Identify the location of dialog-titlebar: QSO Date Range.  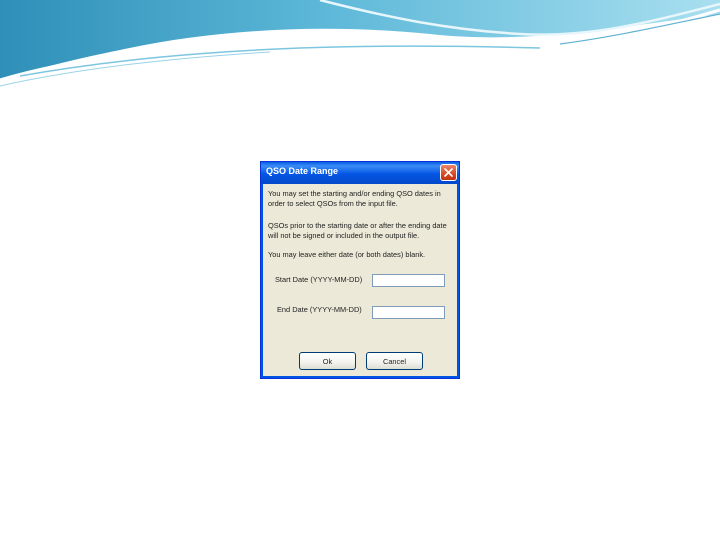
(360, 173).